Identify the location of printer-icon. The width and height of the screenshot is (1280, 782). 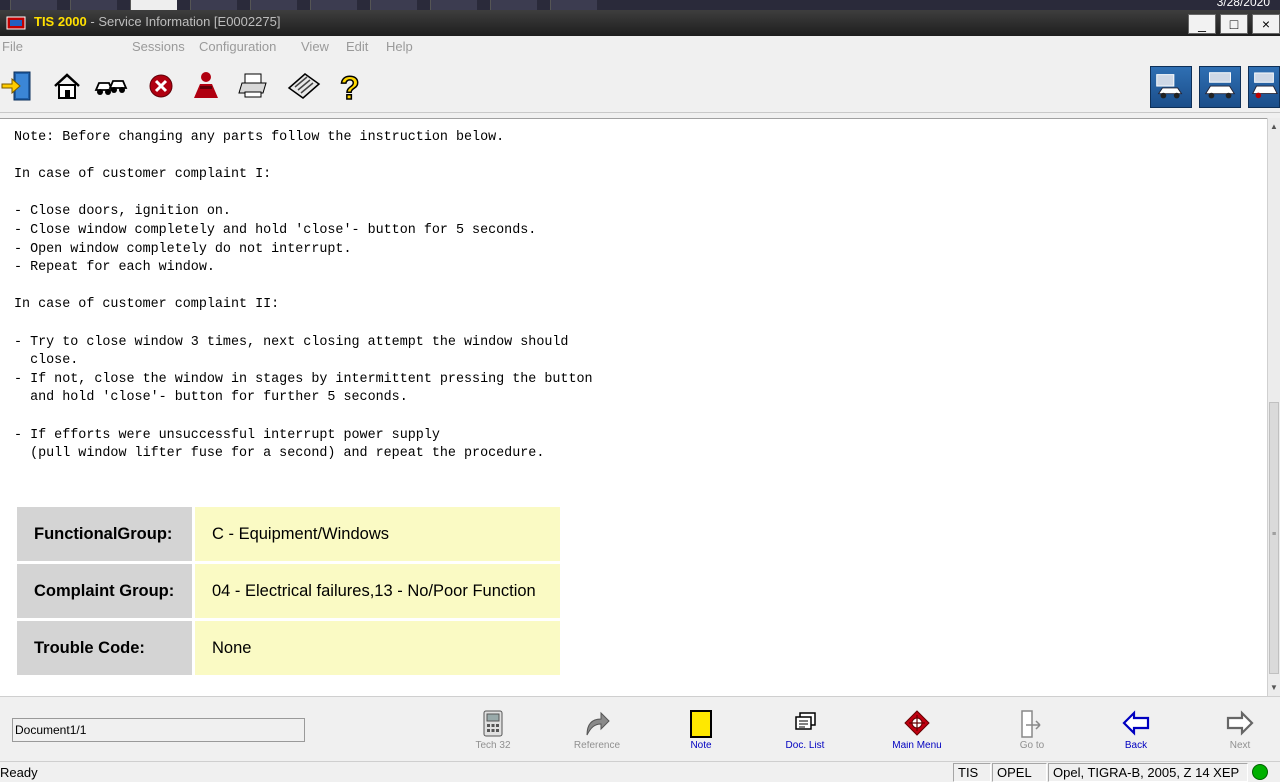
(255, 86).